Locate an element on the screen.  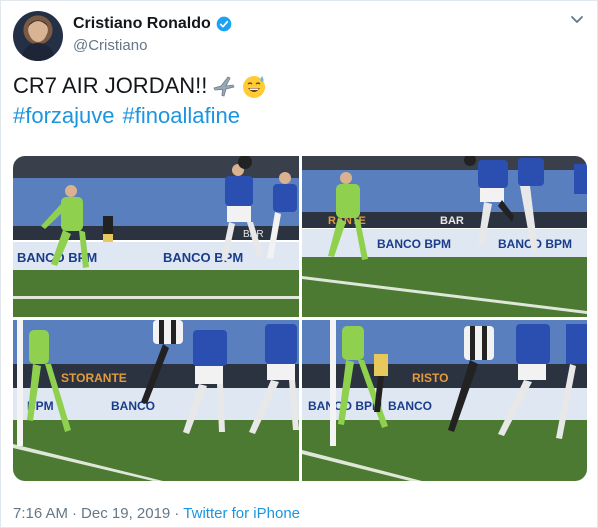
photo-4: RISTO BANCO BPM BANCO is located at coordinates (444, 400).